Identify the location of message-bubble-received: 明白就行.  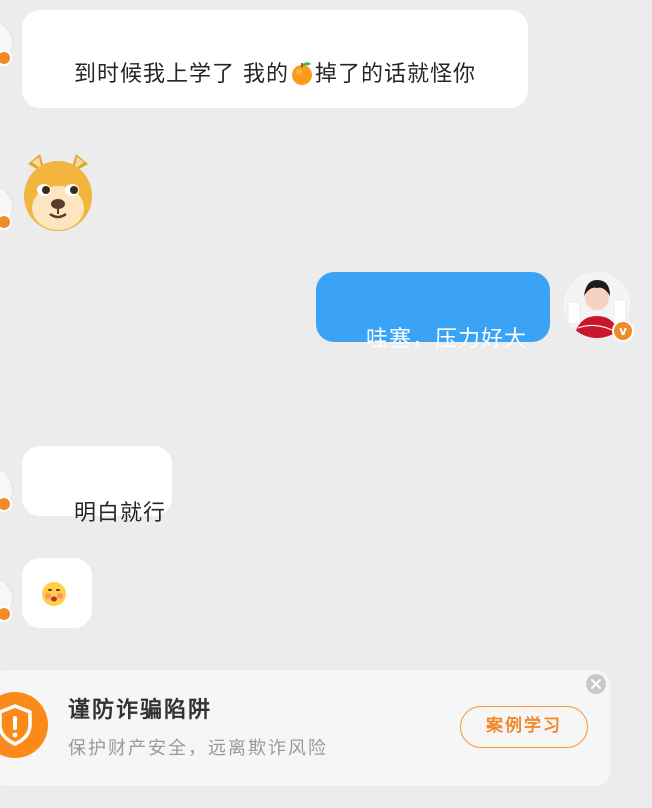
(97, 486).